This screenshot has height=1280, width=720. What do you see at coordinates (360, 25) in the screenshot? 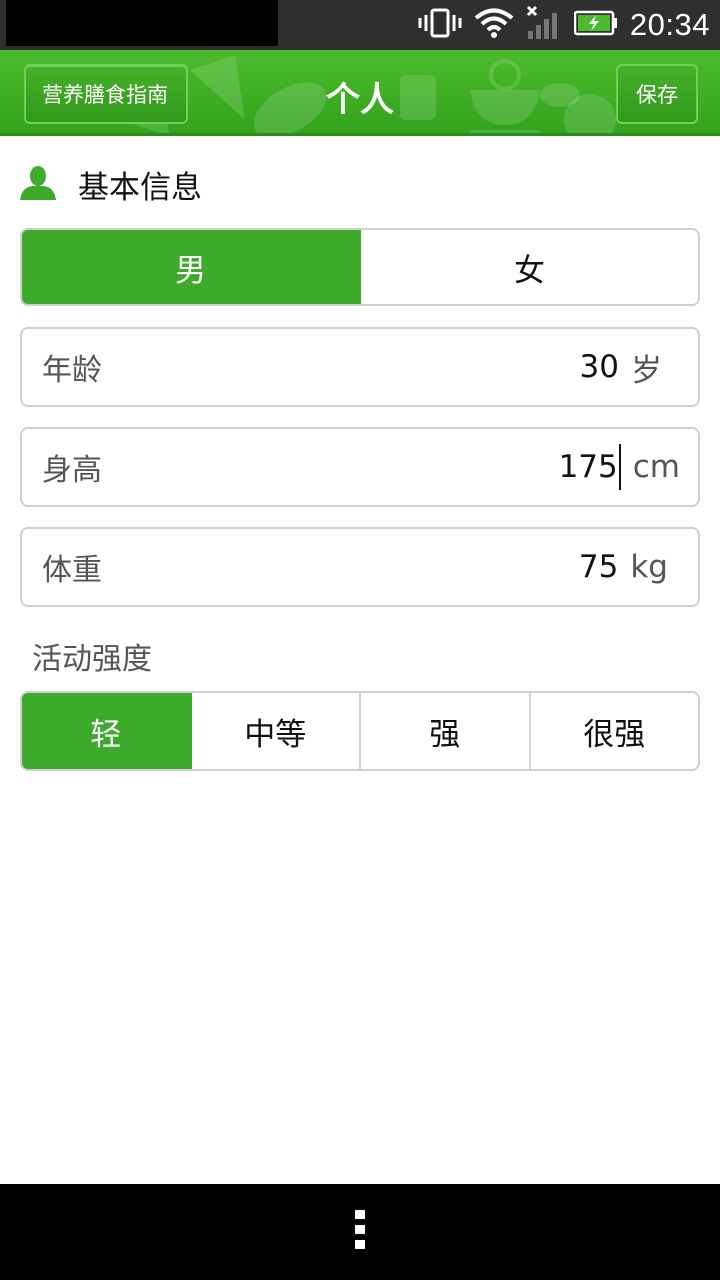
I see `status-bar: 20:34` at bounding box center [360, 25].